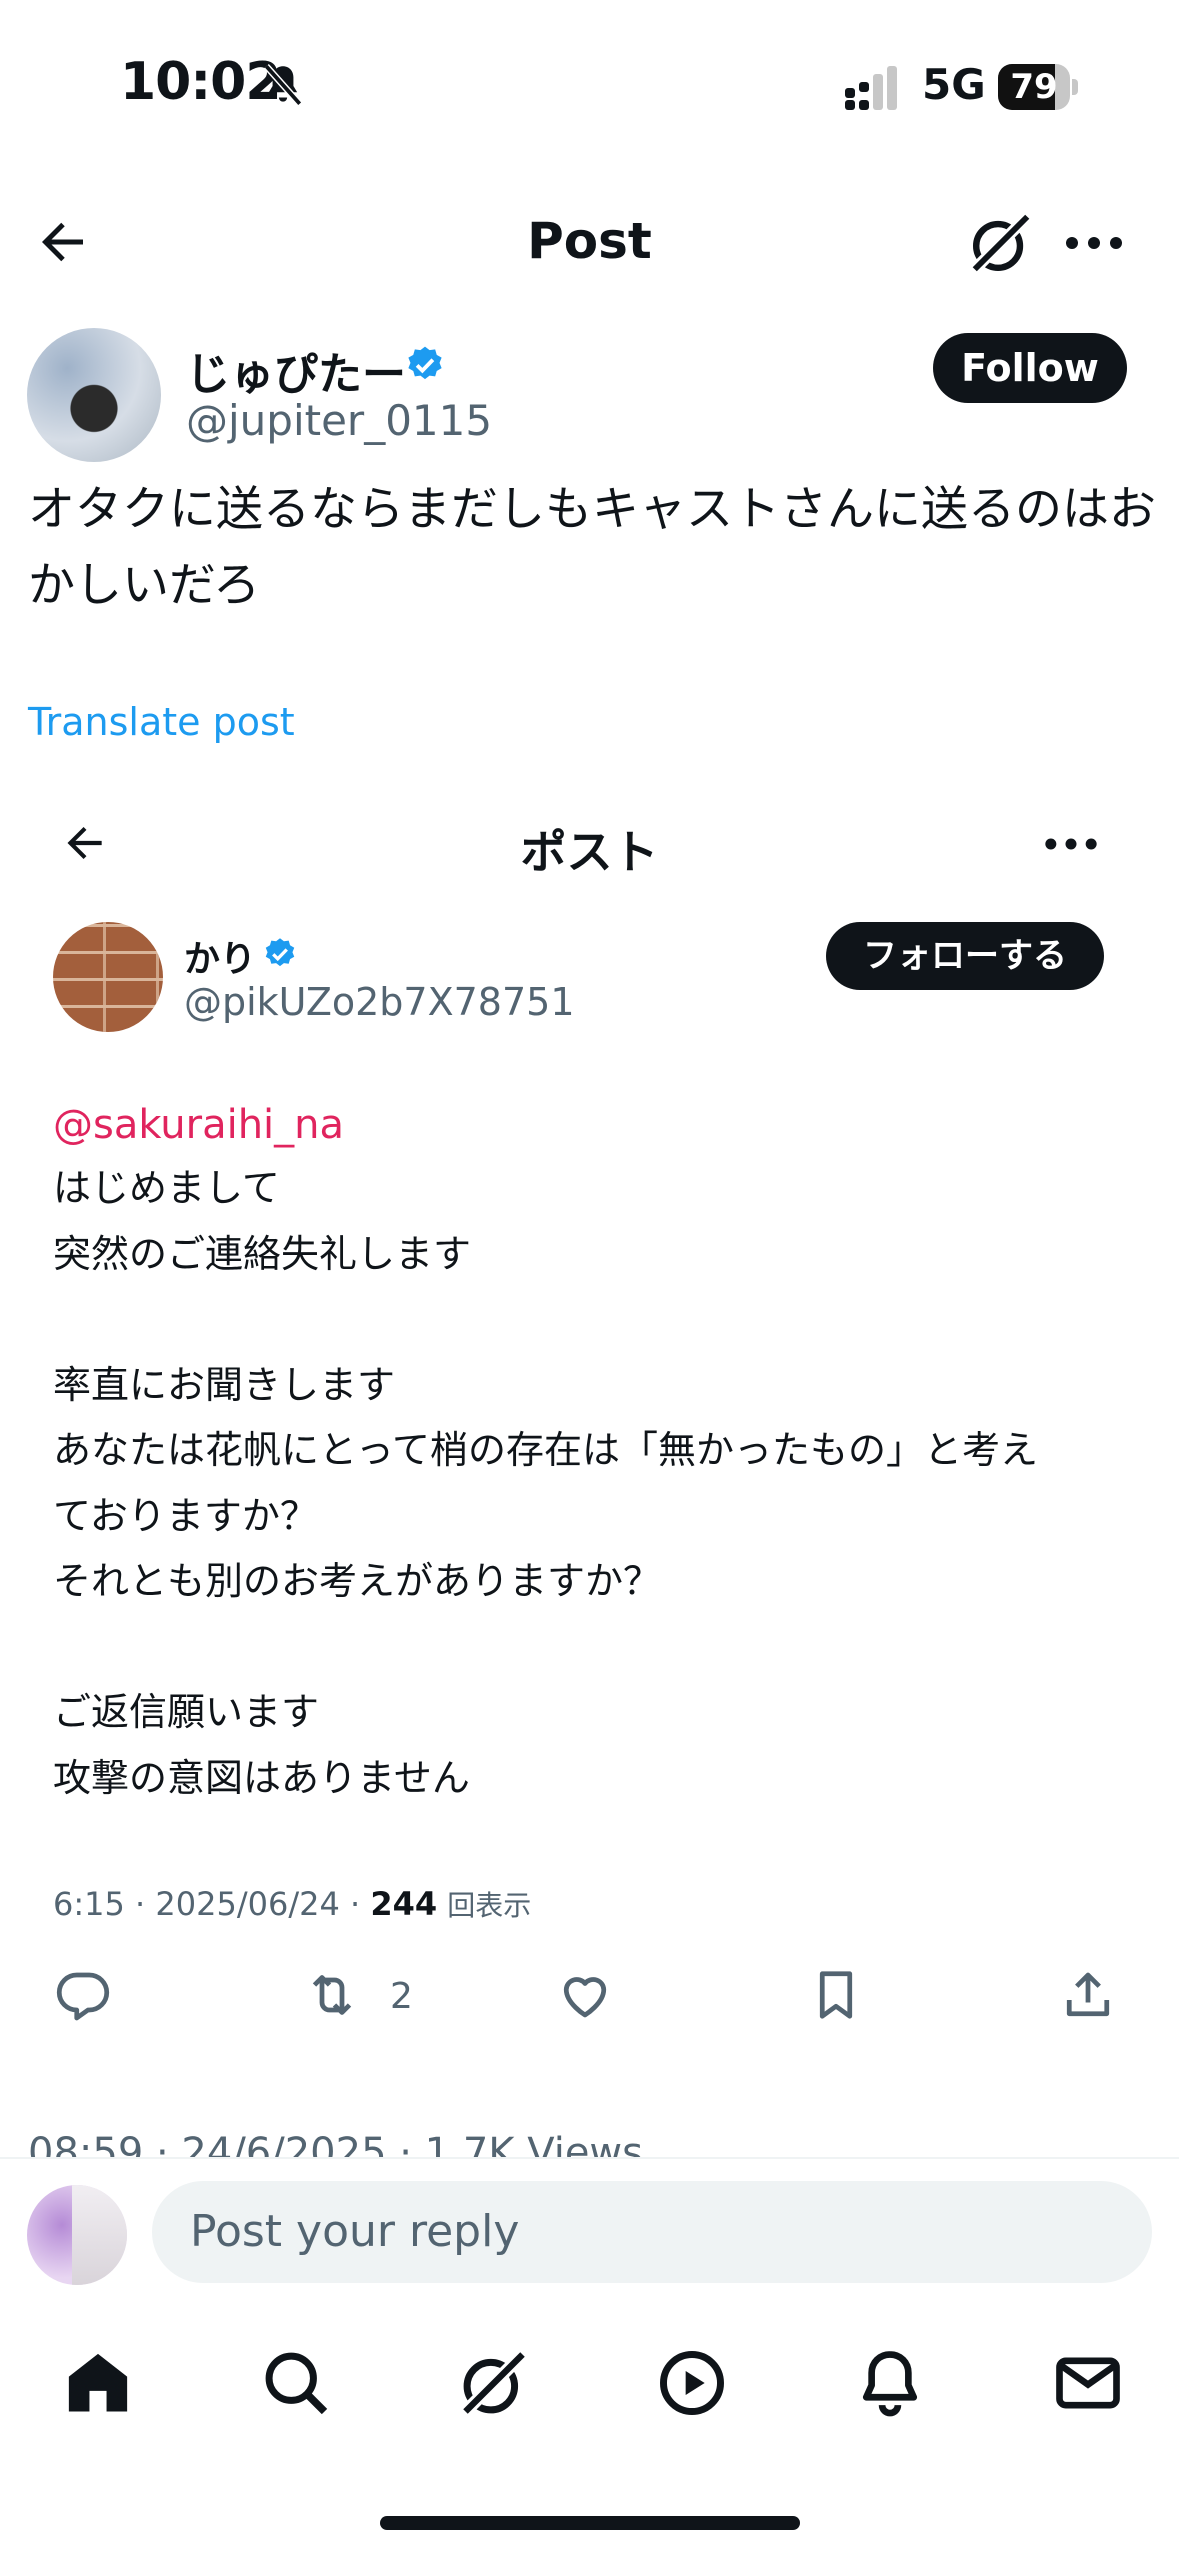 This screenshot has width=1179, height=2556. Describe the element at coordinates (1030, 368) in the screenshot. I see `follow-button: Follow` at that location.